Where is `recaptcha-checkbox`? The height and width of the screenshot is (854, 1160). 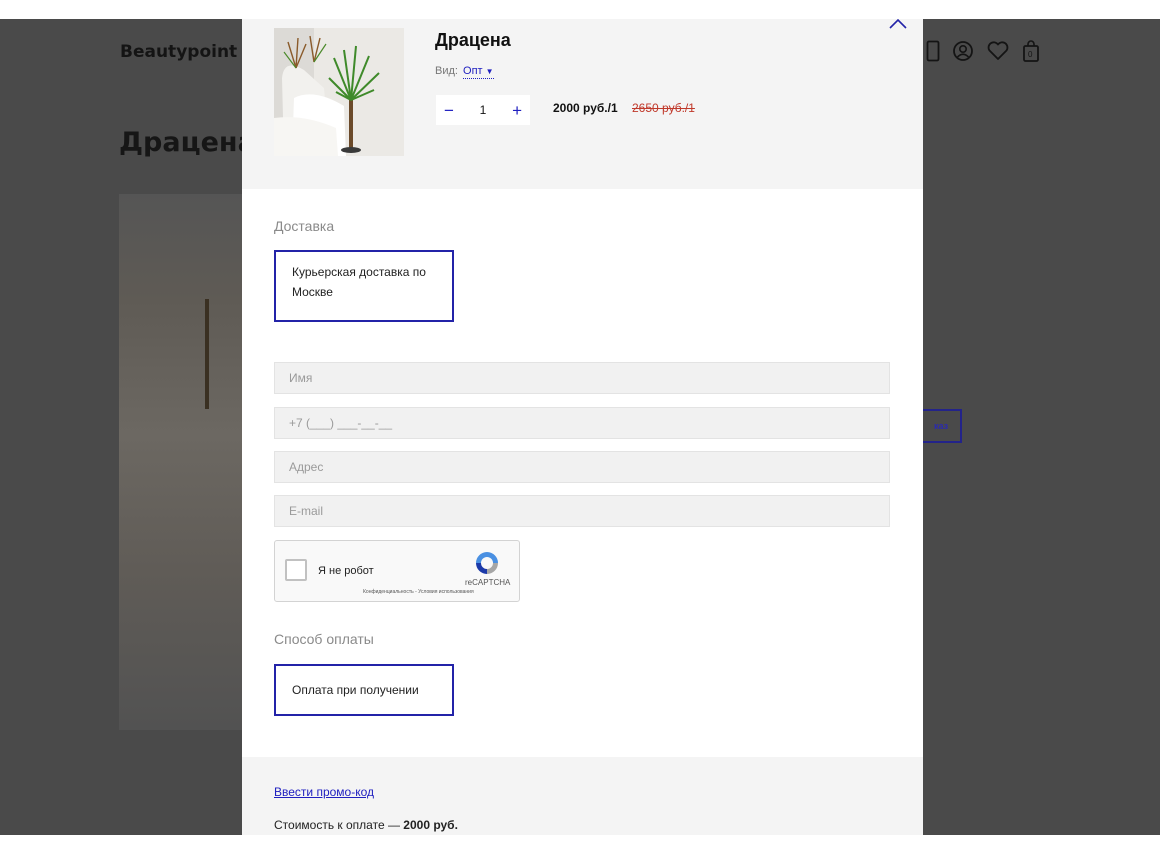 recaptcha-checkbox is located at coordinates (296, 570).